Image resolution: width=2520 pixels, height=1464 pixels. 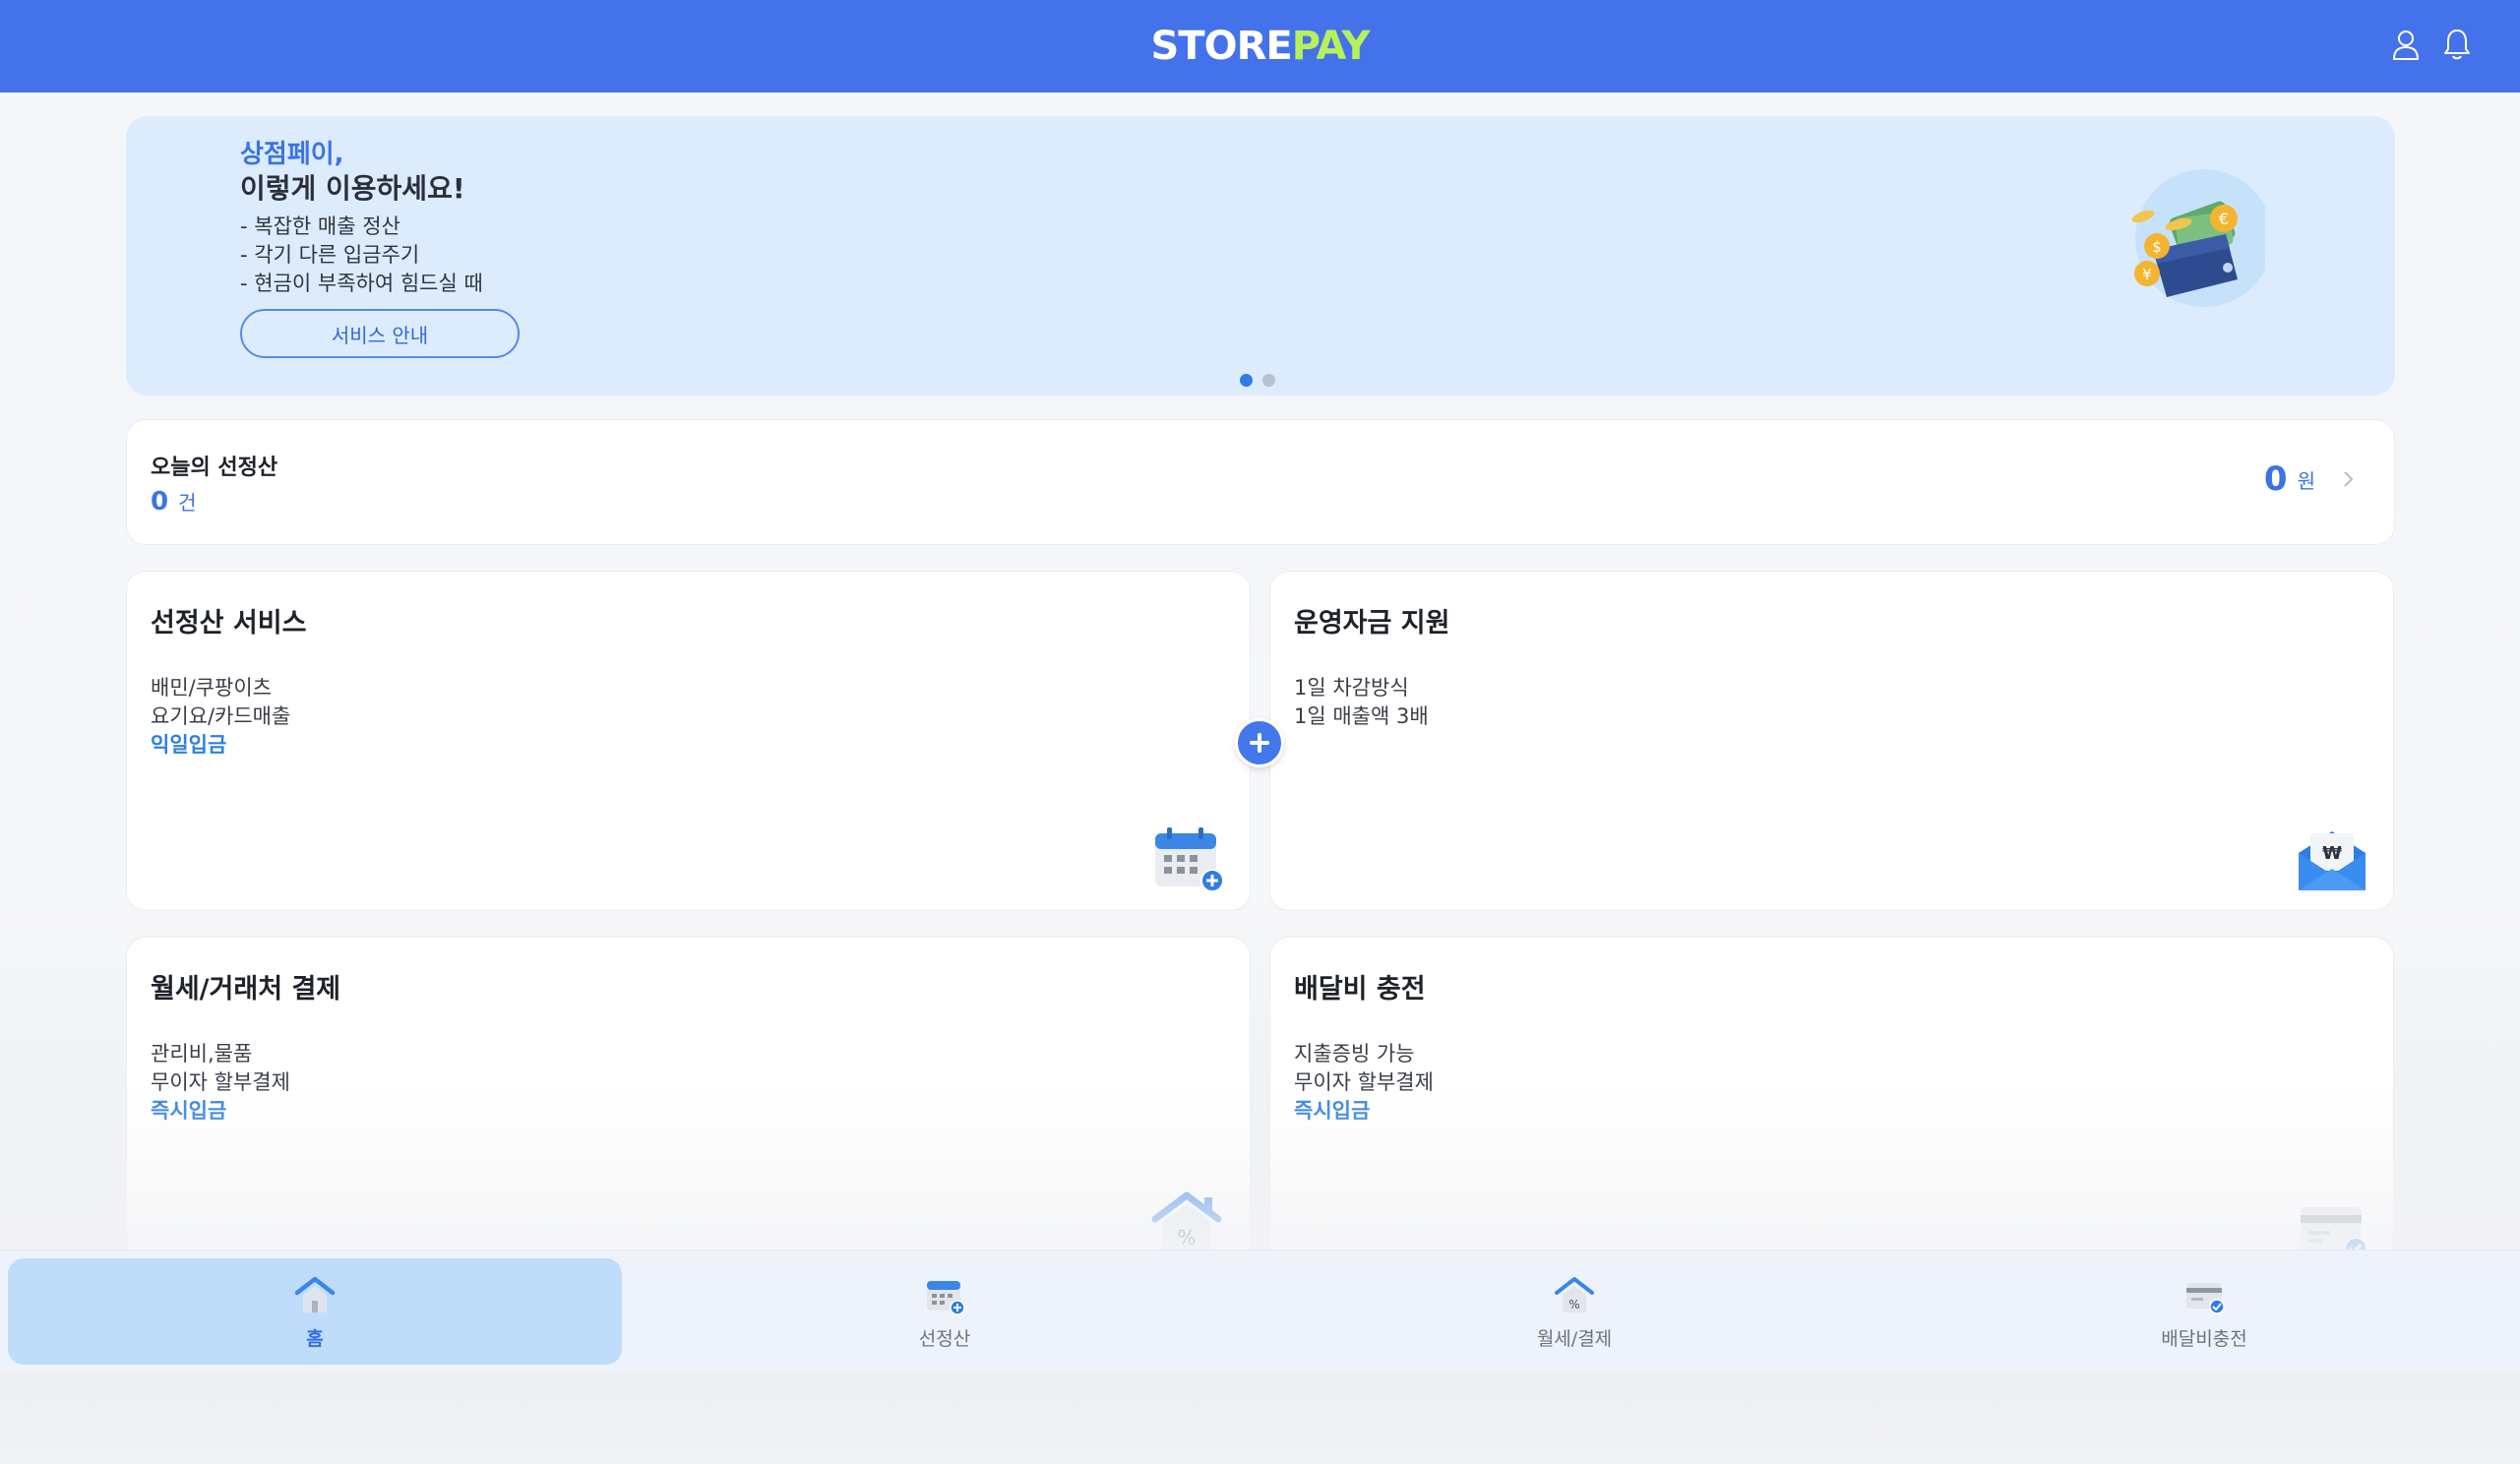 What do you see at coordinates (160, 502) in the screenshot?
I see `count-value: 0` at bounding box center [160, 502].